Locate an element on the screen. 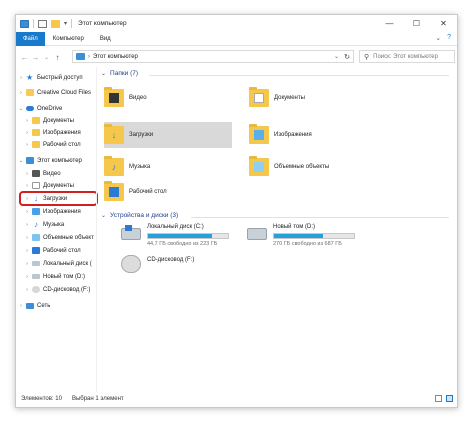  cd-icon is located at coordinates (131, 264).